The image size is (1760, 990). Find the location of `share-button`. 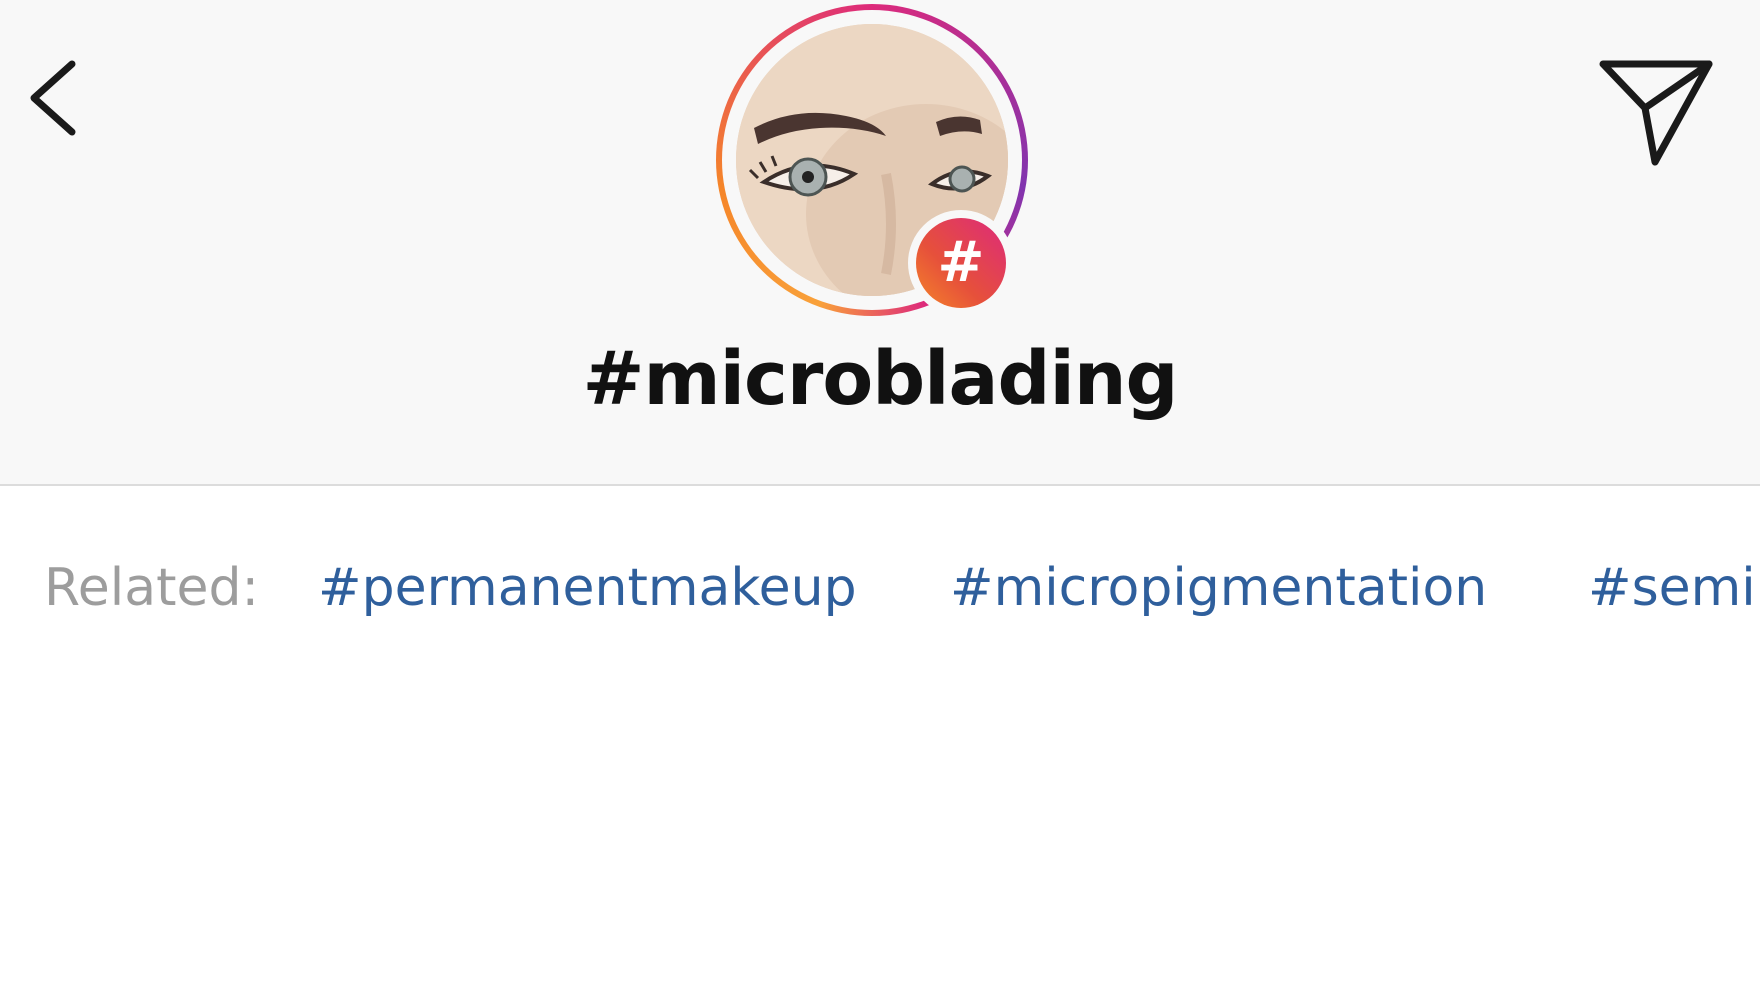

share-button is located at coordinates (1655, 110).